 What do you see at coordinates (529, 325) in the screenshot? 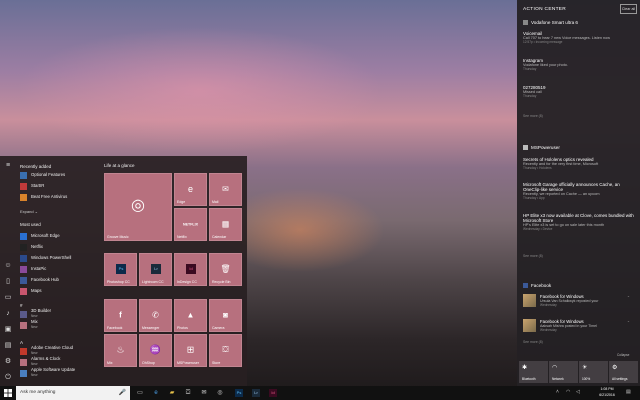
I see `facebook-avatar` at bounding box center [529, 325].